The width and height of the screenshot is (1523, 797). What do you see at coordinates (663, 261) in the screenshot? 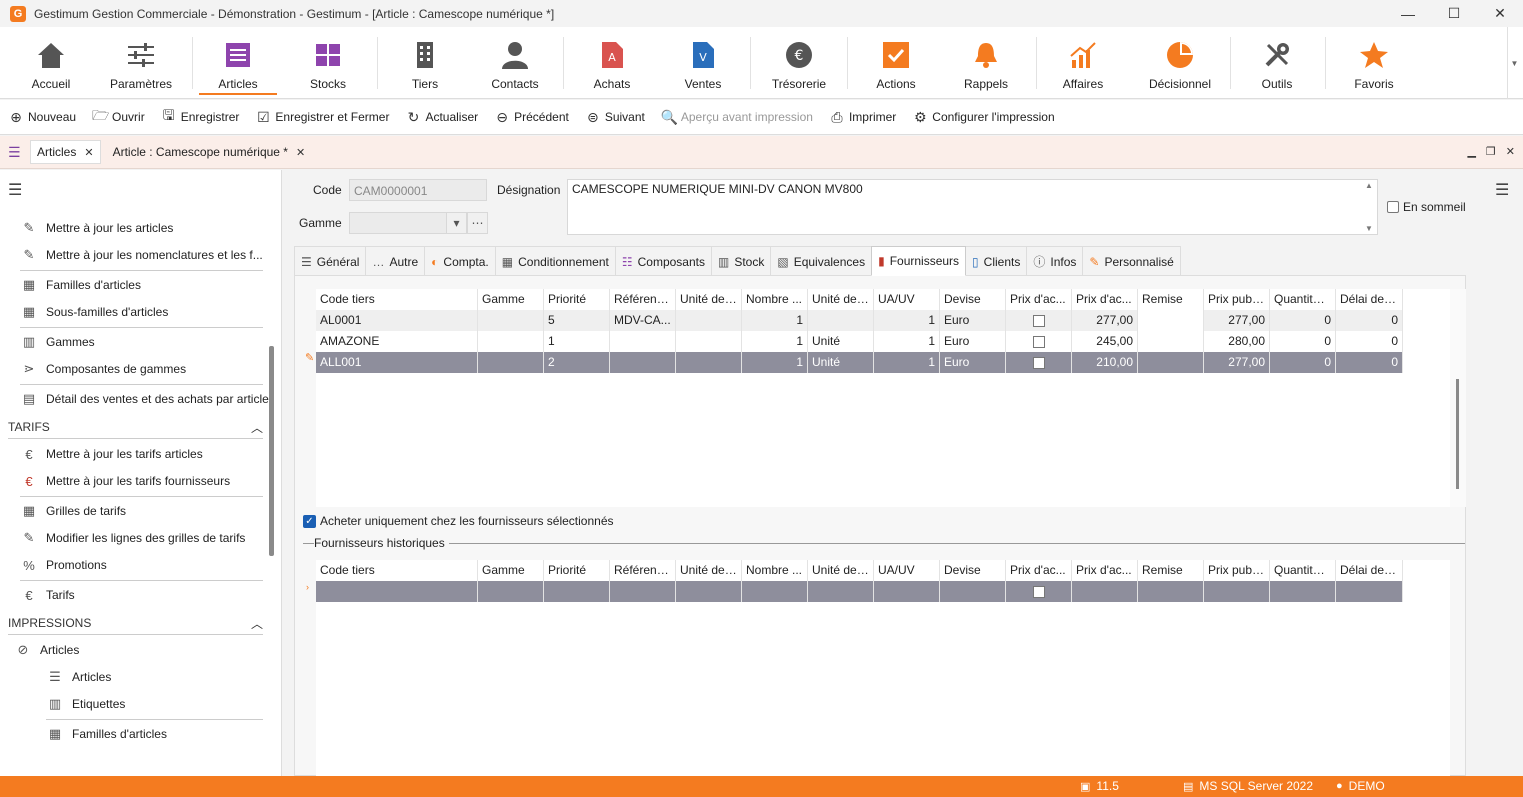
I see `tab-composants: ☷ Composants` at bounding box center [663, 261].